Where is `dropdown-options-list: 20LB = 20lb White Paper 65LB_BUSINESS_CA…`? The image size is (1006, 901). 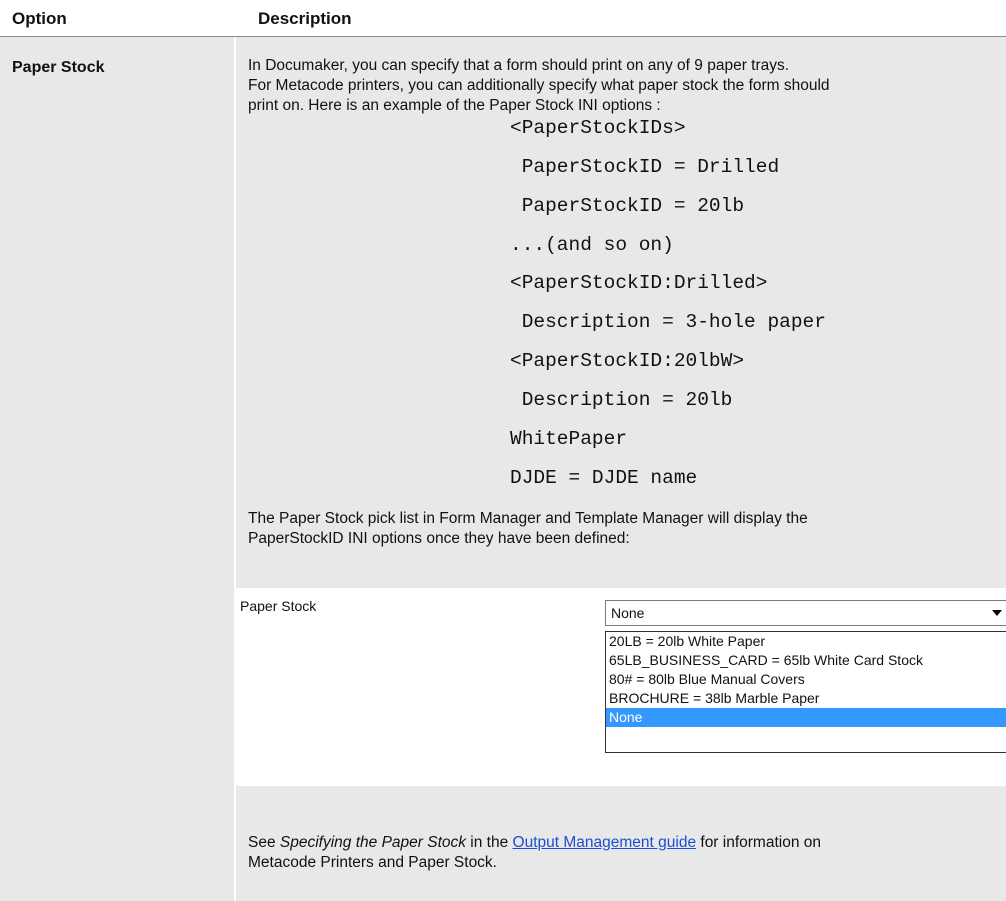 dropdown-options-list: 20LB = 20lb White Paper 65LB_BUSINESS_CA… is located at coordinates (805, 692).